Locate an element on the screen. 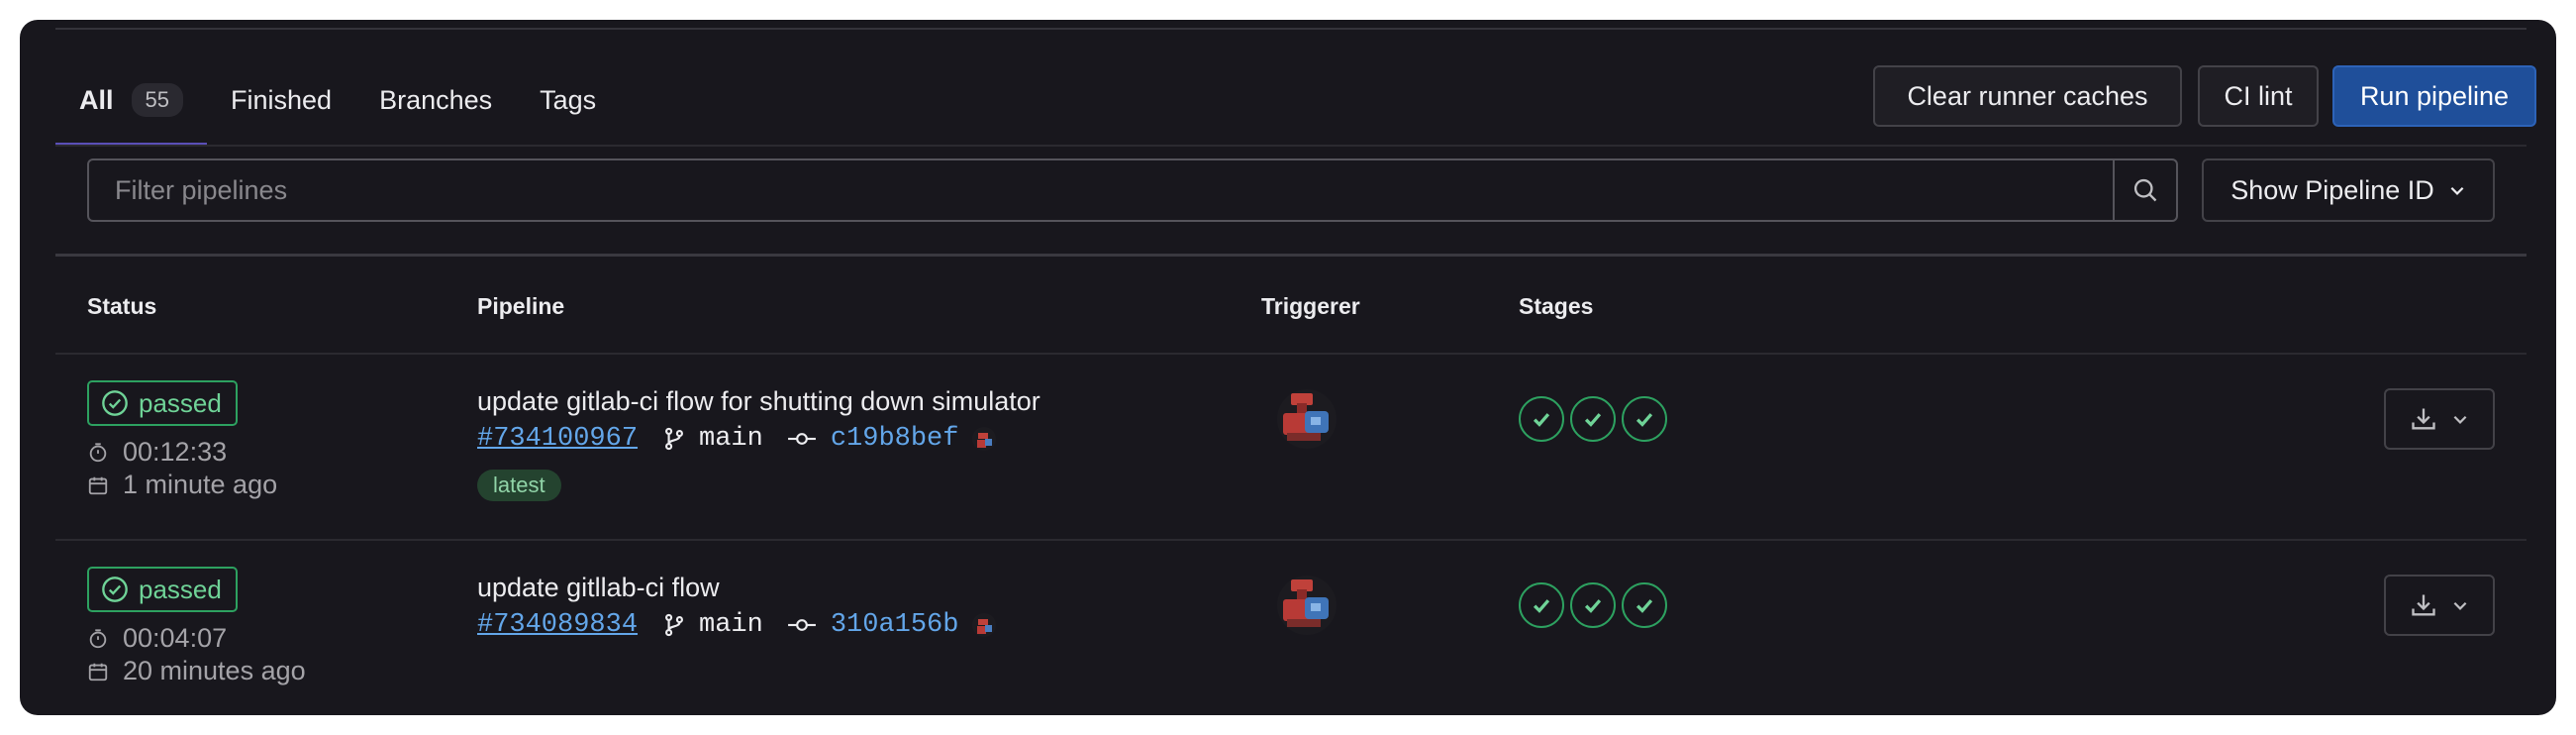 The image size is (2576, 735). duration-value: 00:12:33 is located at coordinates (176, 452).